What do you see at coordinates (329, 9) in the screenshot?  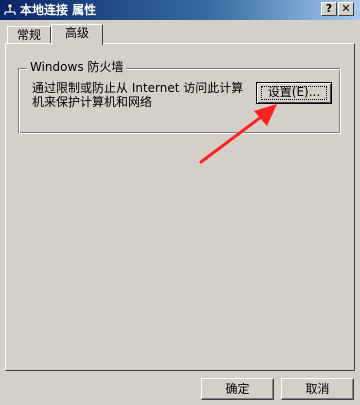 I see `help-button: ?` at bounding box center [329, 9].